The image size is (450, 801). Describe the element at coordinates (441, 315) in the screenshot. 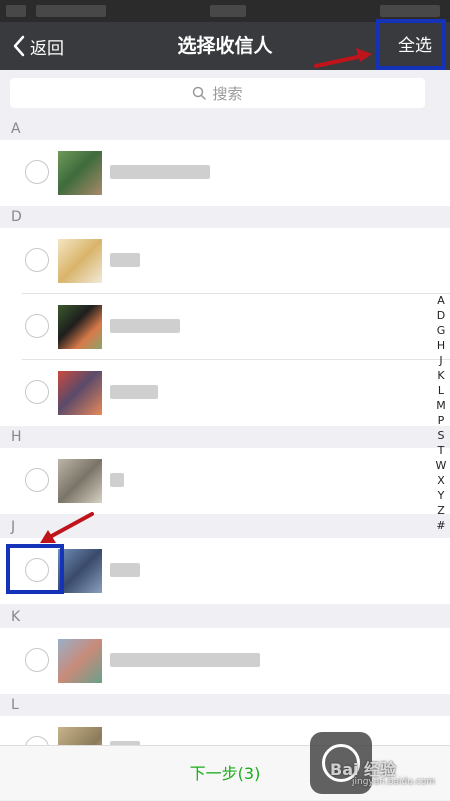

I see `index-letter: D` at that location.